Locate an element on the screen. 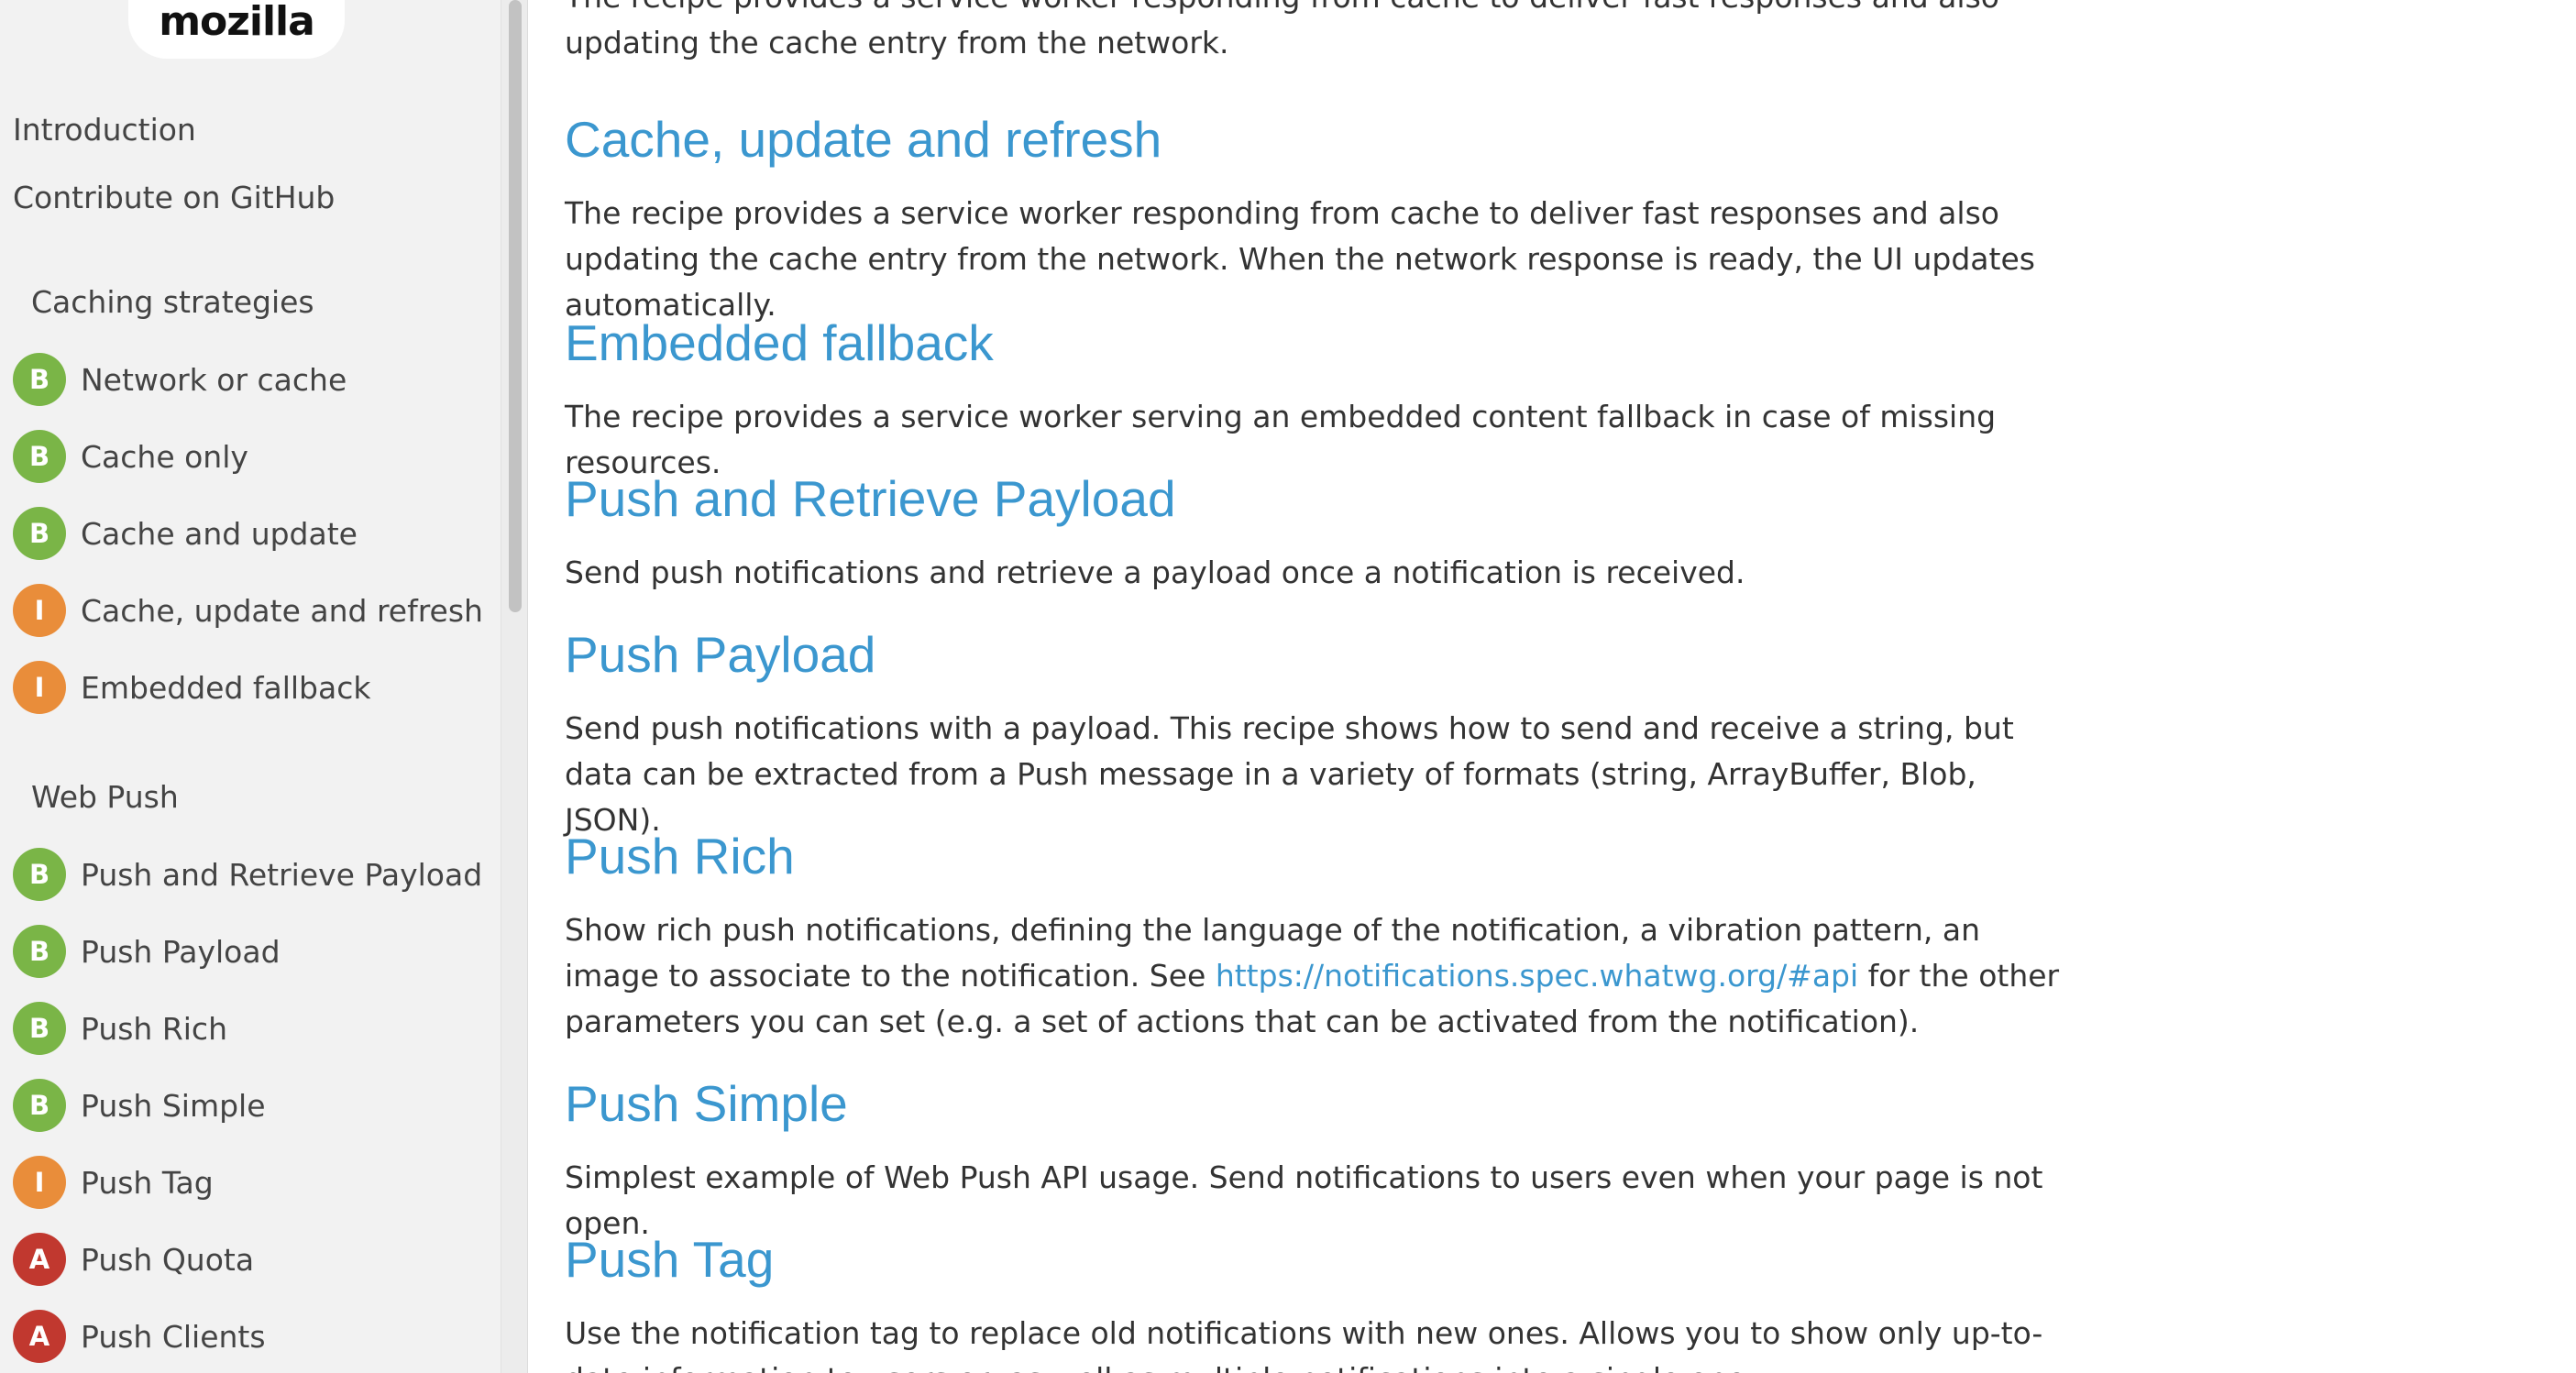 The image size is (2576, 1373). sidebar-item-label: Network or cache is located at coordinates (214, 379).